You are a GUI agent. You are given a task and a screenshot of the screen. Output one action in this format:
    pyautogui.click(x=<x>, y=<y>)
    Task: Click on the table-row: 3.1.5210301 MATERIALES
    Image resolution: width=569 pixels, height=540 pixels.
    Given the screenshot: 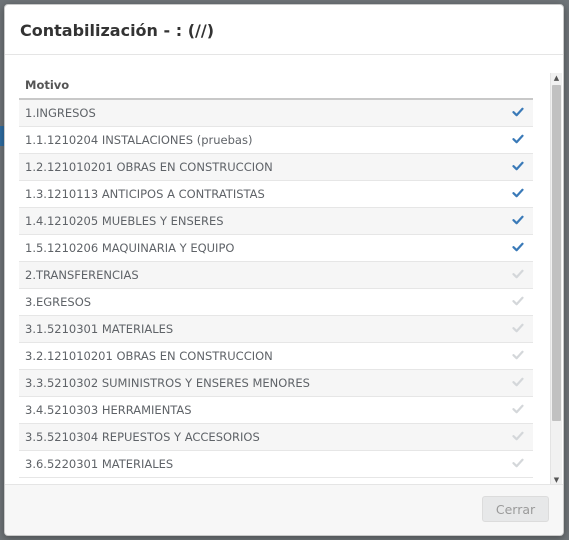 What is the action you would take?
    pyautogui.click(x=276, y=329)
    